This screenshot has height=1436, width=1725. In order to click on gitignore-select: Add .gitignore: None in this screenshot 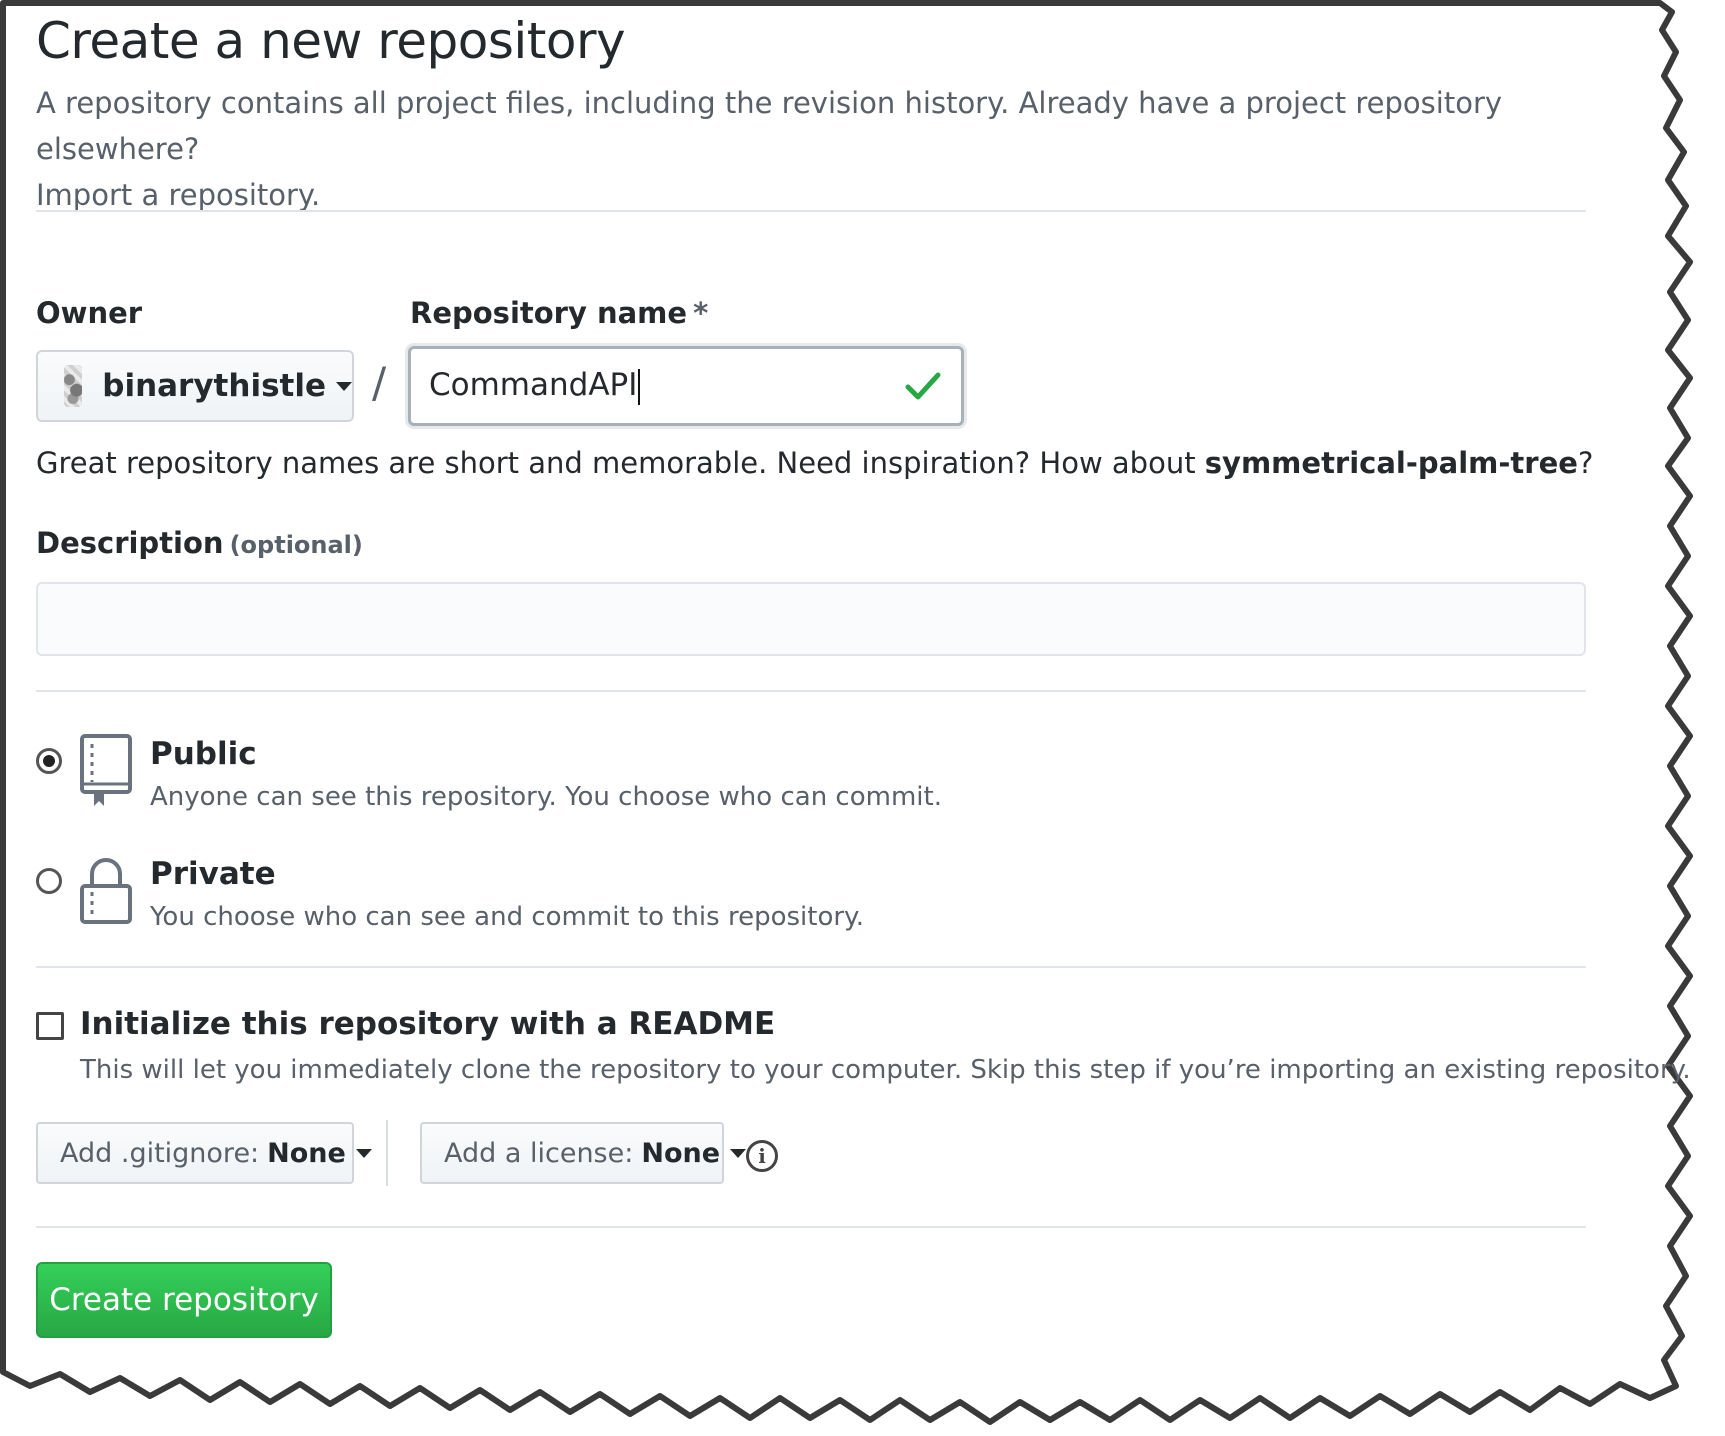, I will do `click(204, 1153)`.